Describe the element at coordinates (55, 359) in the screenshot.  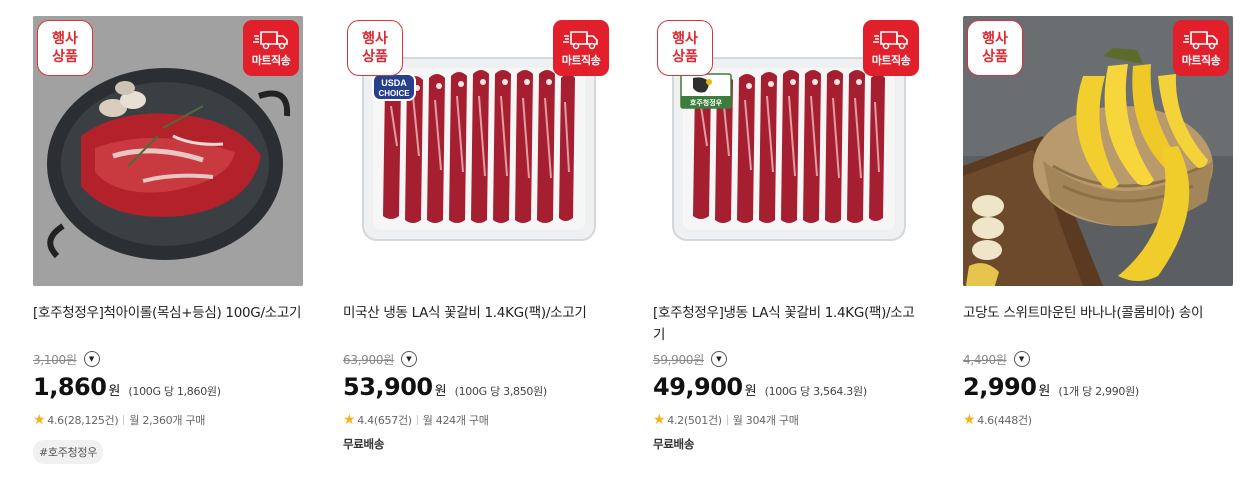
I see `original-price: 3,100원` at that location.